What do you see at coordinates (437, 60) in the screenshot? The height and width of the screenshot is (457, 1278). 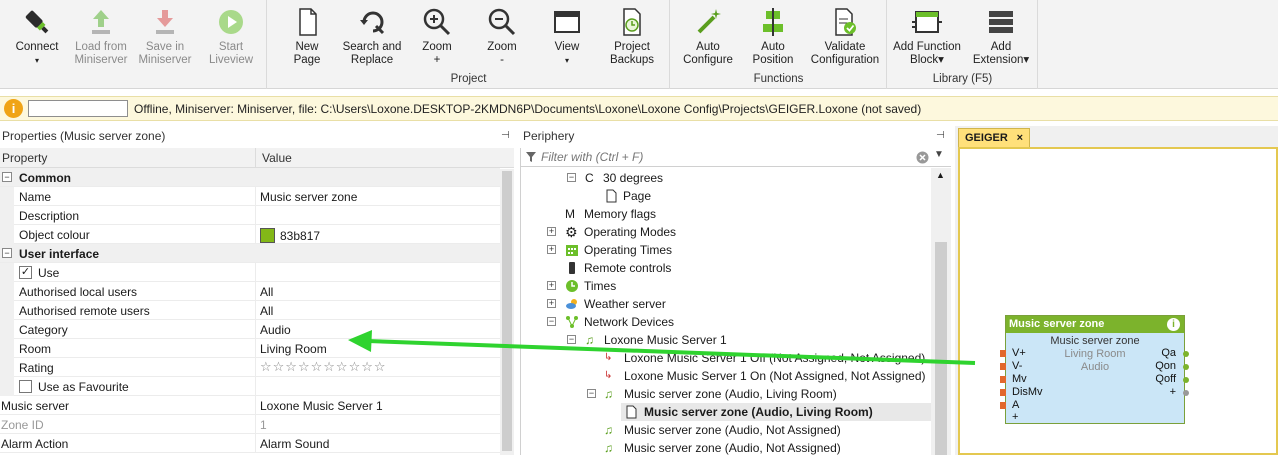 I see `zoom-in-sub: +` at bounding box center [437, 60].